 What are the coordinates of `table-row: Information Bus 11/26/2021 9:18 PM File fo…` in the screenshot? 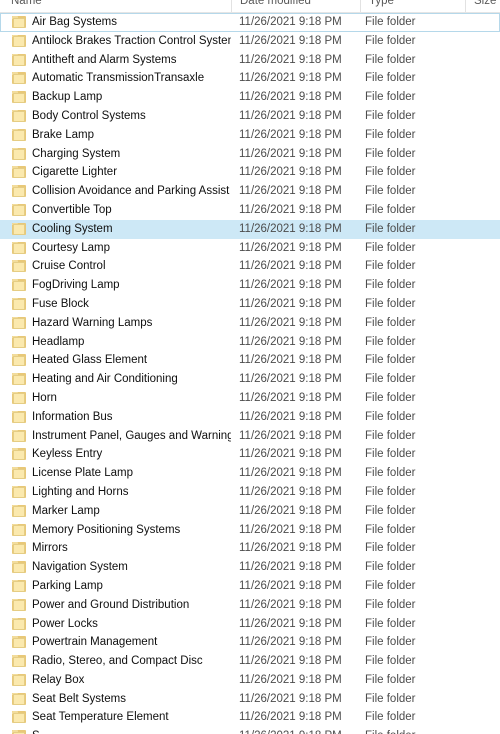 It's located at (250, 417).